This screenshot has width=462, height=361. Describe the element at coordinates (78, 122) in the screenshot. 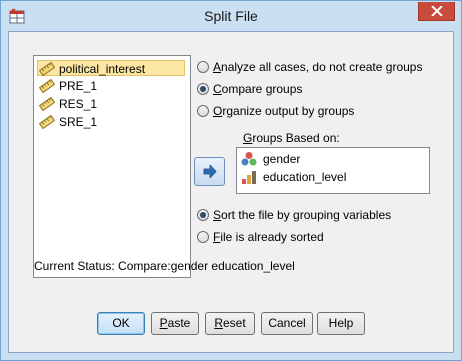

I see `variable-label: SRE_1` at that location.